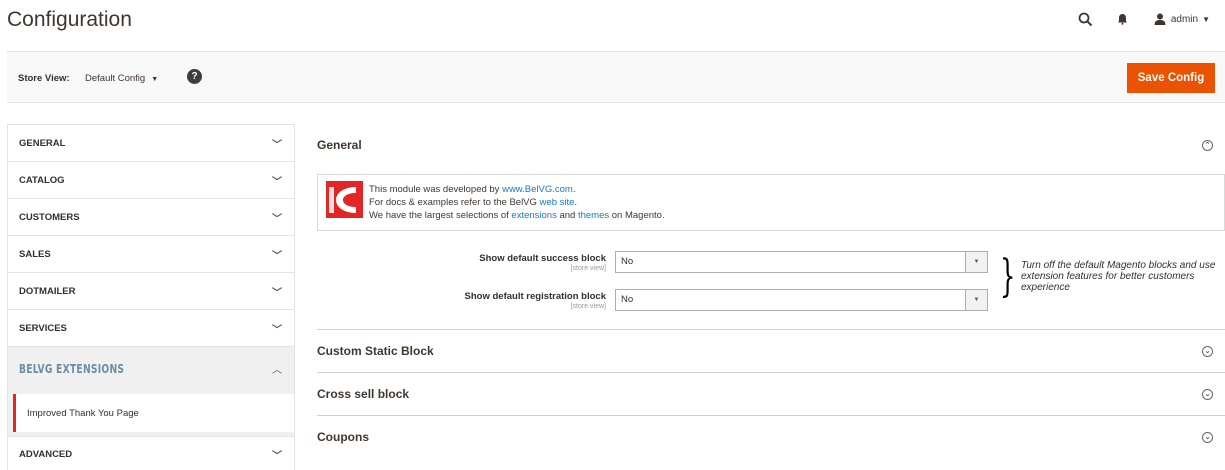 This screenshot has height=470, width=1225. Describe the element at coordinates (771, 145) in the screenshot. I see `section-general-header: General ⌃` at that location.